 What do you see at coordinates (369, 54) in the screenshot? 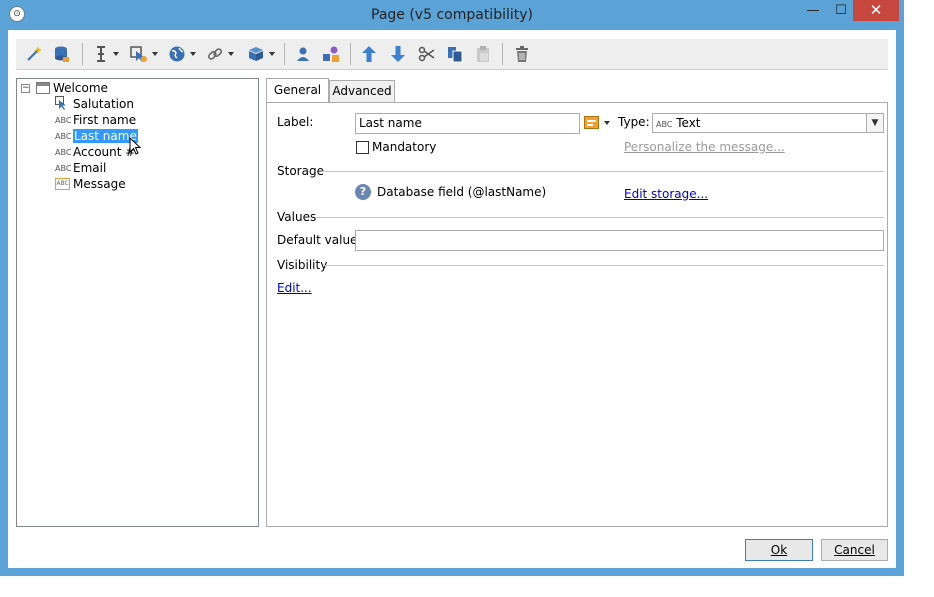
I see `arrow-up-icon` at bounding box center [369, 54].